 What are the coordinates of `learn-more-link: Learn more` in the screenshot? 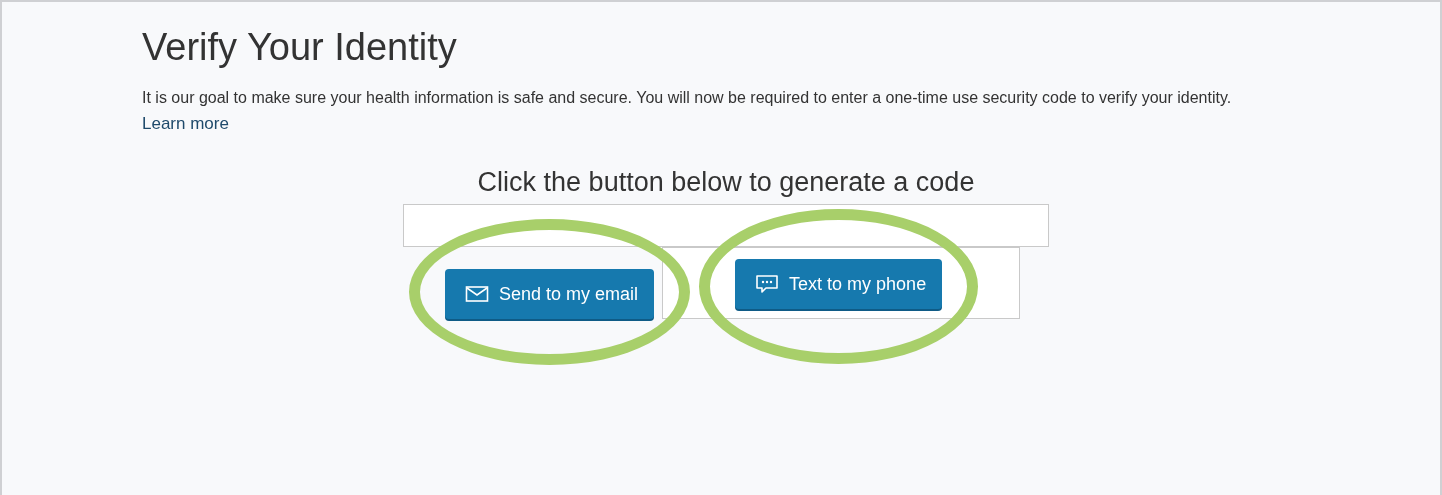 It's located at (185, 124).